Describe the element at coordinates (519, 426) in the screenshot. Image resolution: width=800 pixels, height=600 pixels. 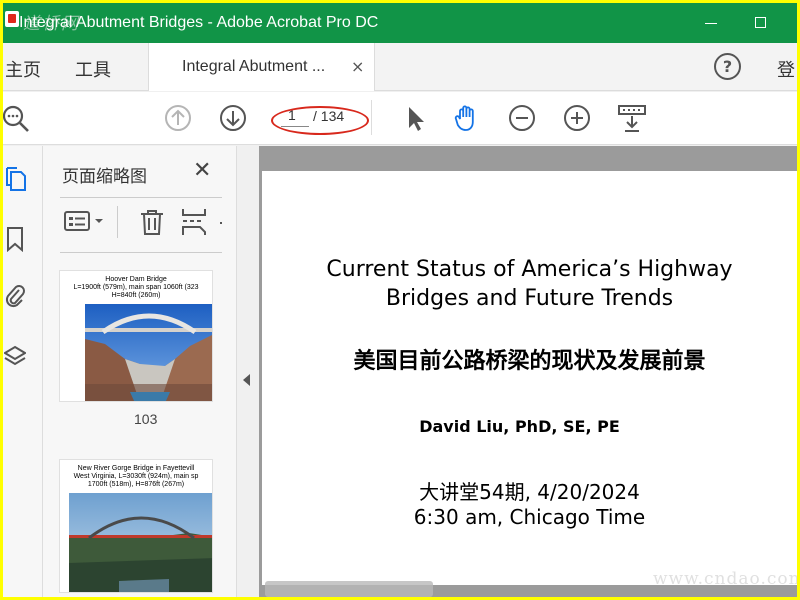
I see `slide-author: David Liu, PhD, SE, PE` at that location.